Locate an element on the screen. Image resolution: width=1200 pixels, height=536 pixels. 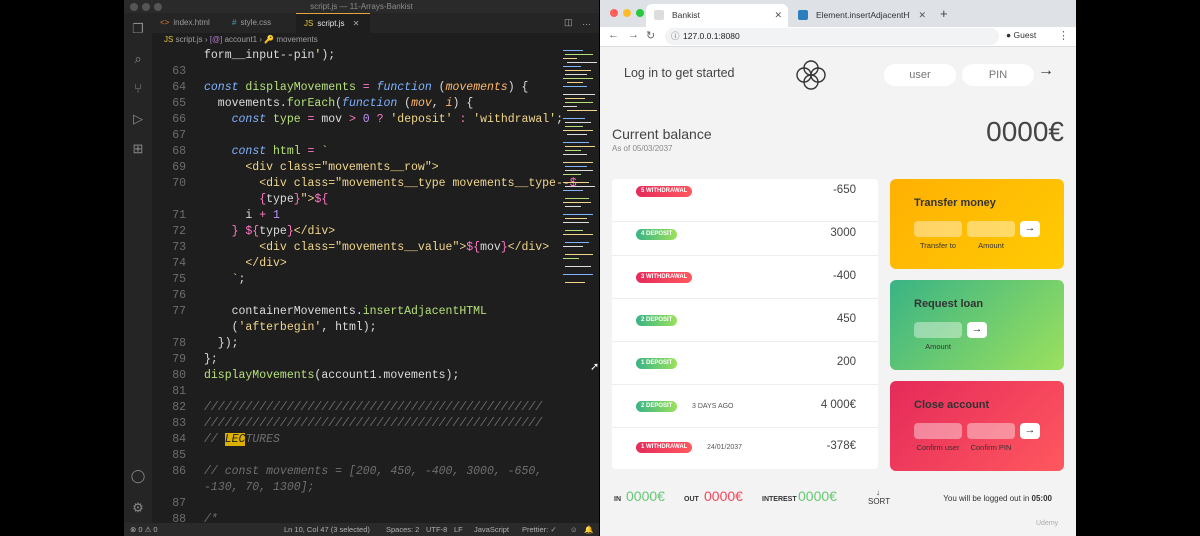
close-pin-label: Confirm PIN is located at coordinates (991, 447).